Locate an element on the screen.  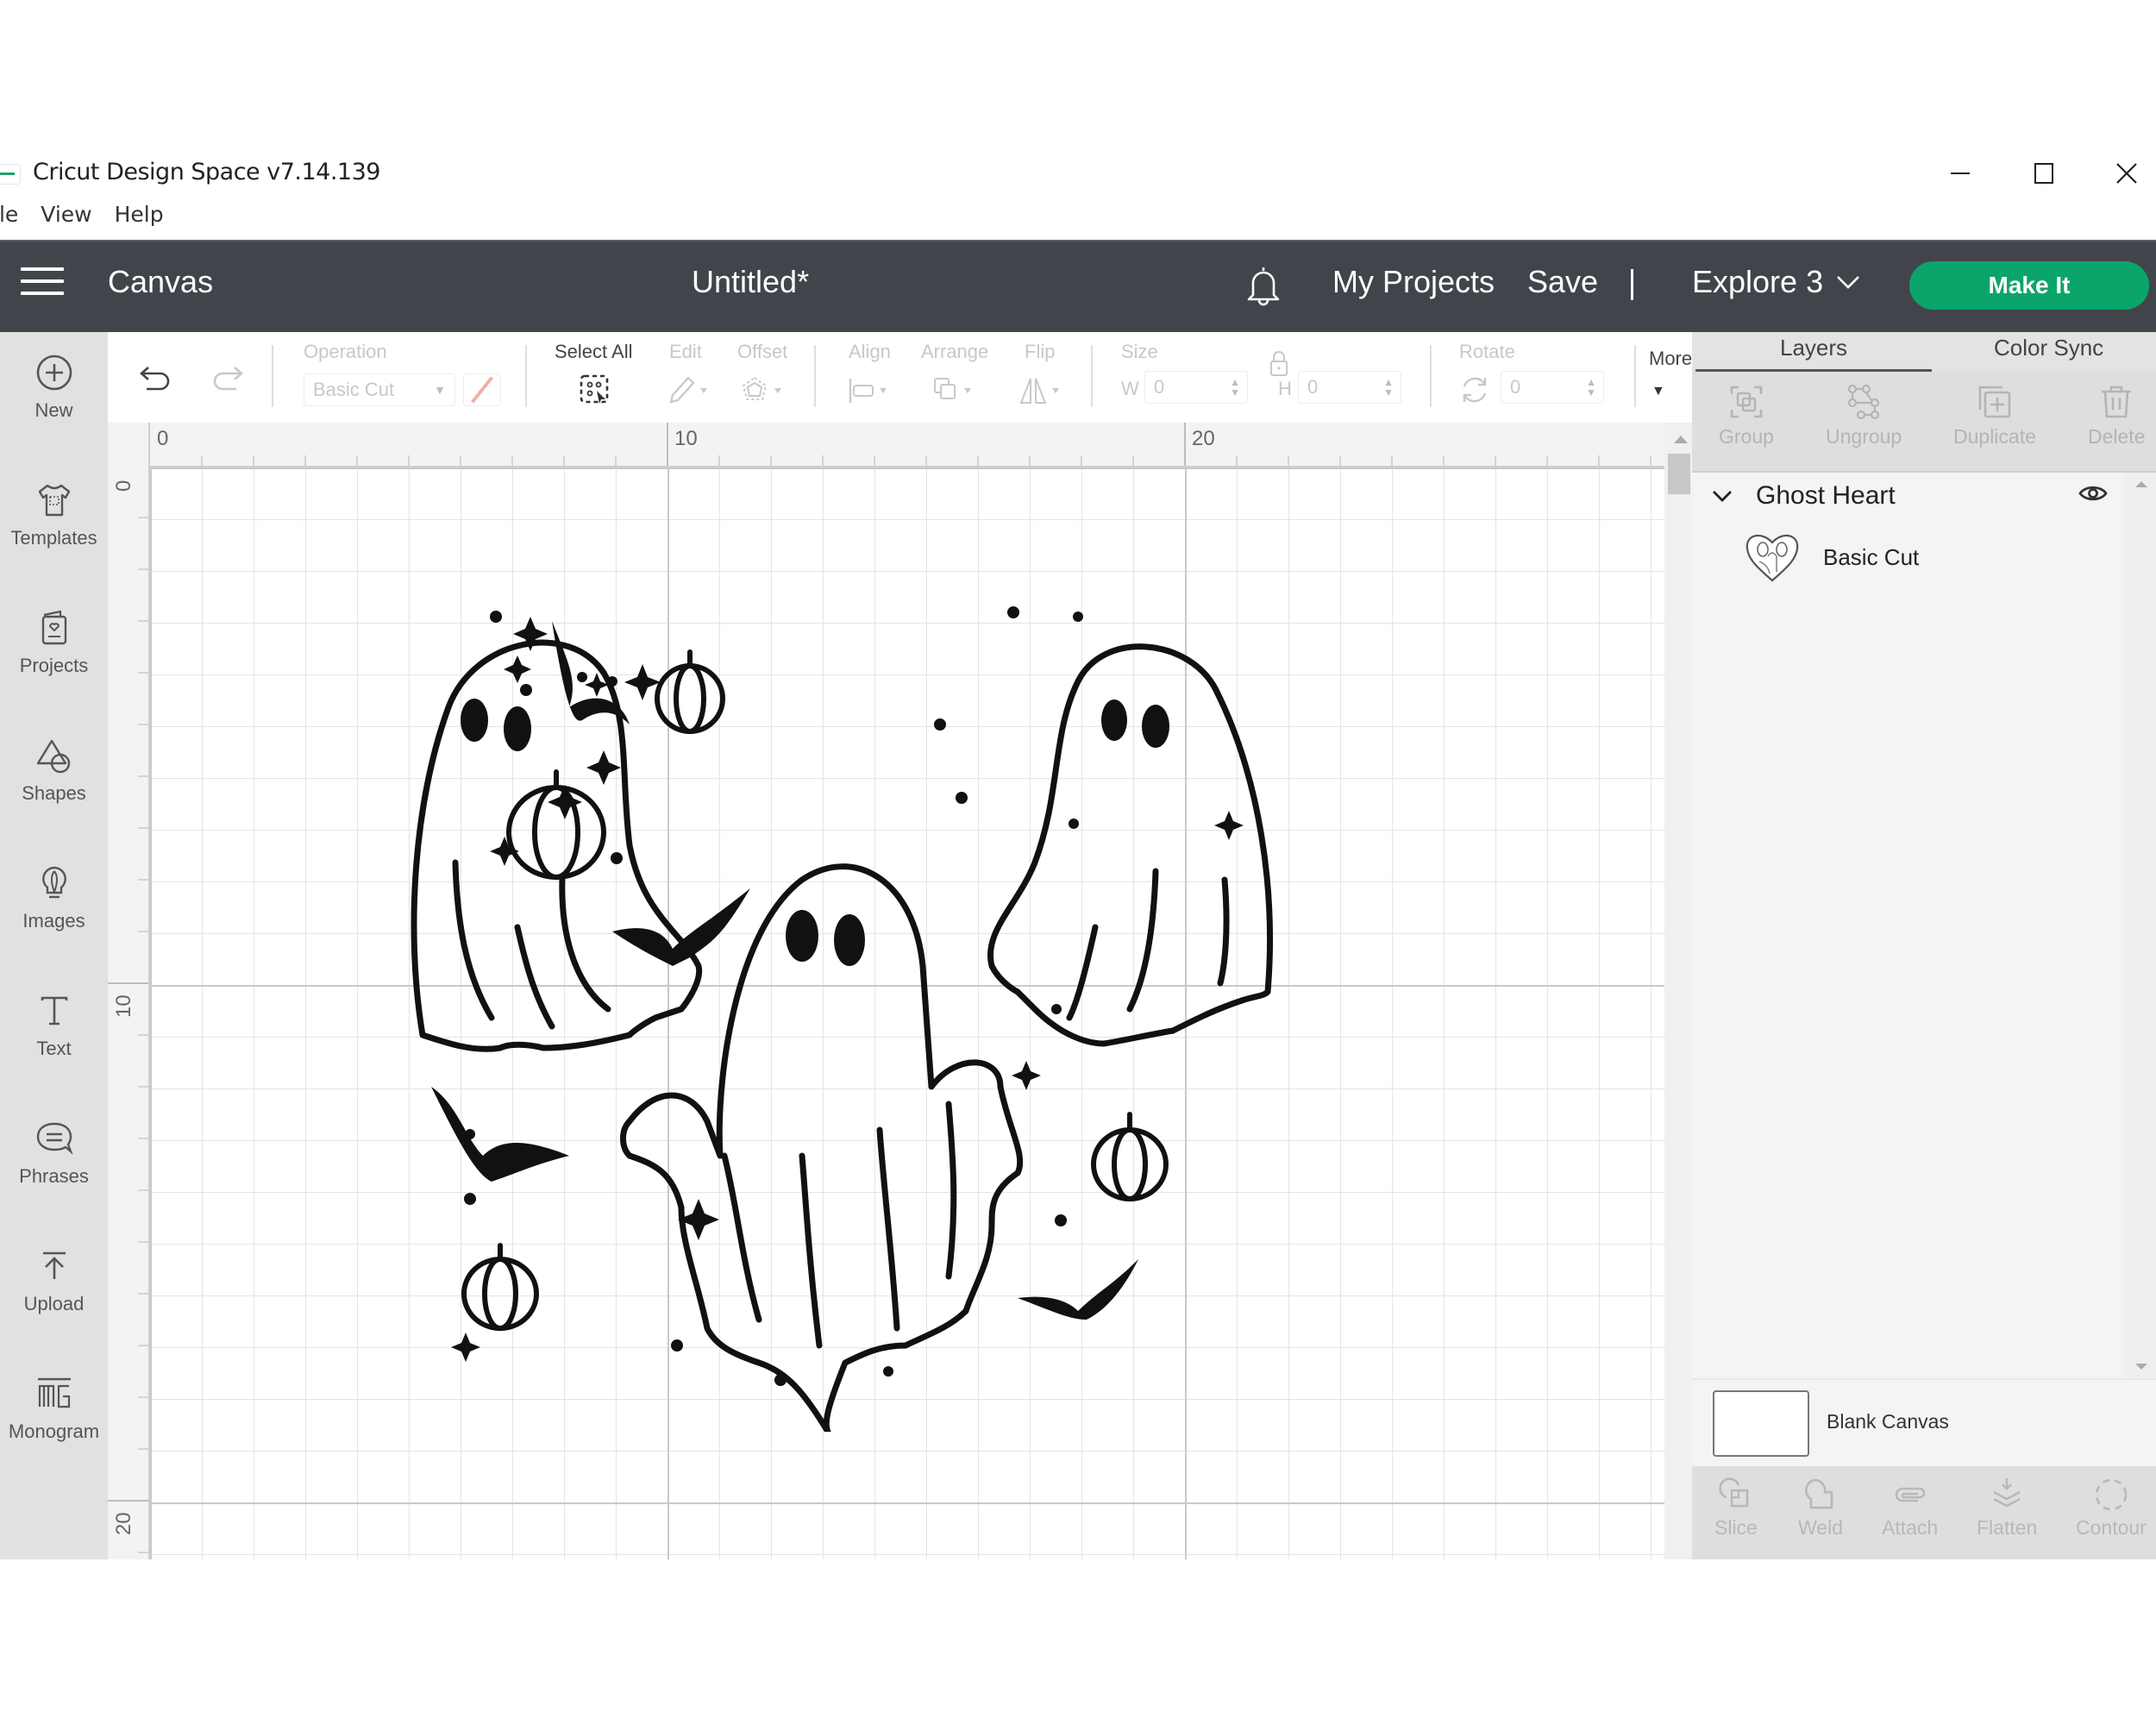
ungroup-button: Ungroup is located at coordinates (1864, 416).